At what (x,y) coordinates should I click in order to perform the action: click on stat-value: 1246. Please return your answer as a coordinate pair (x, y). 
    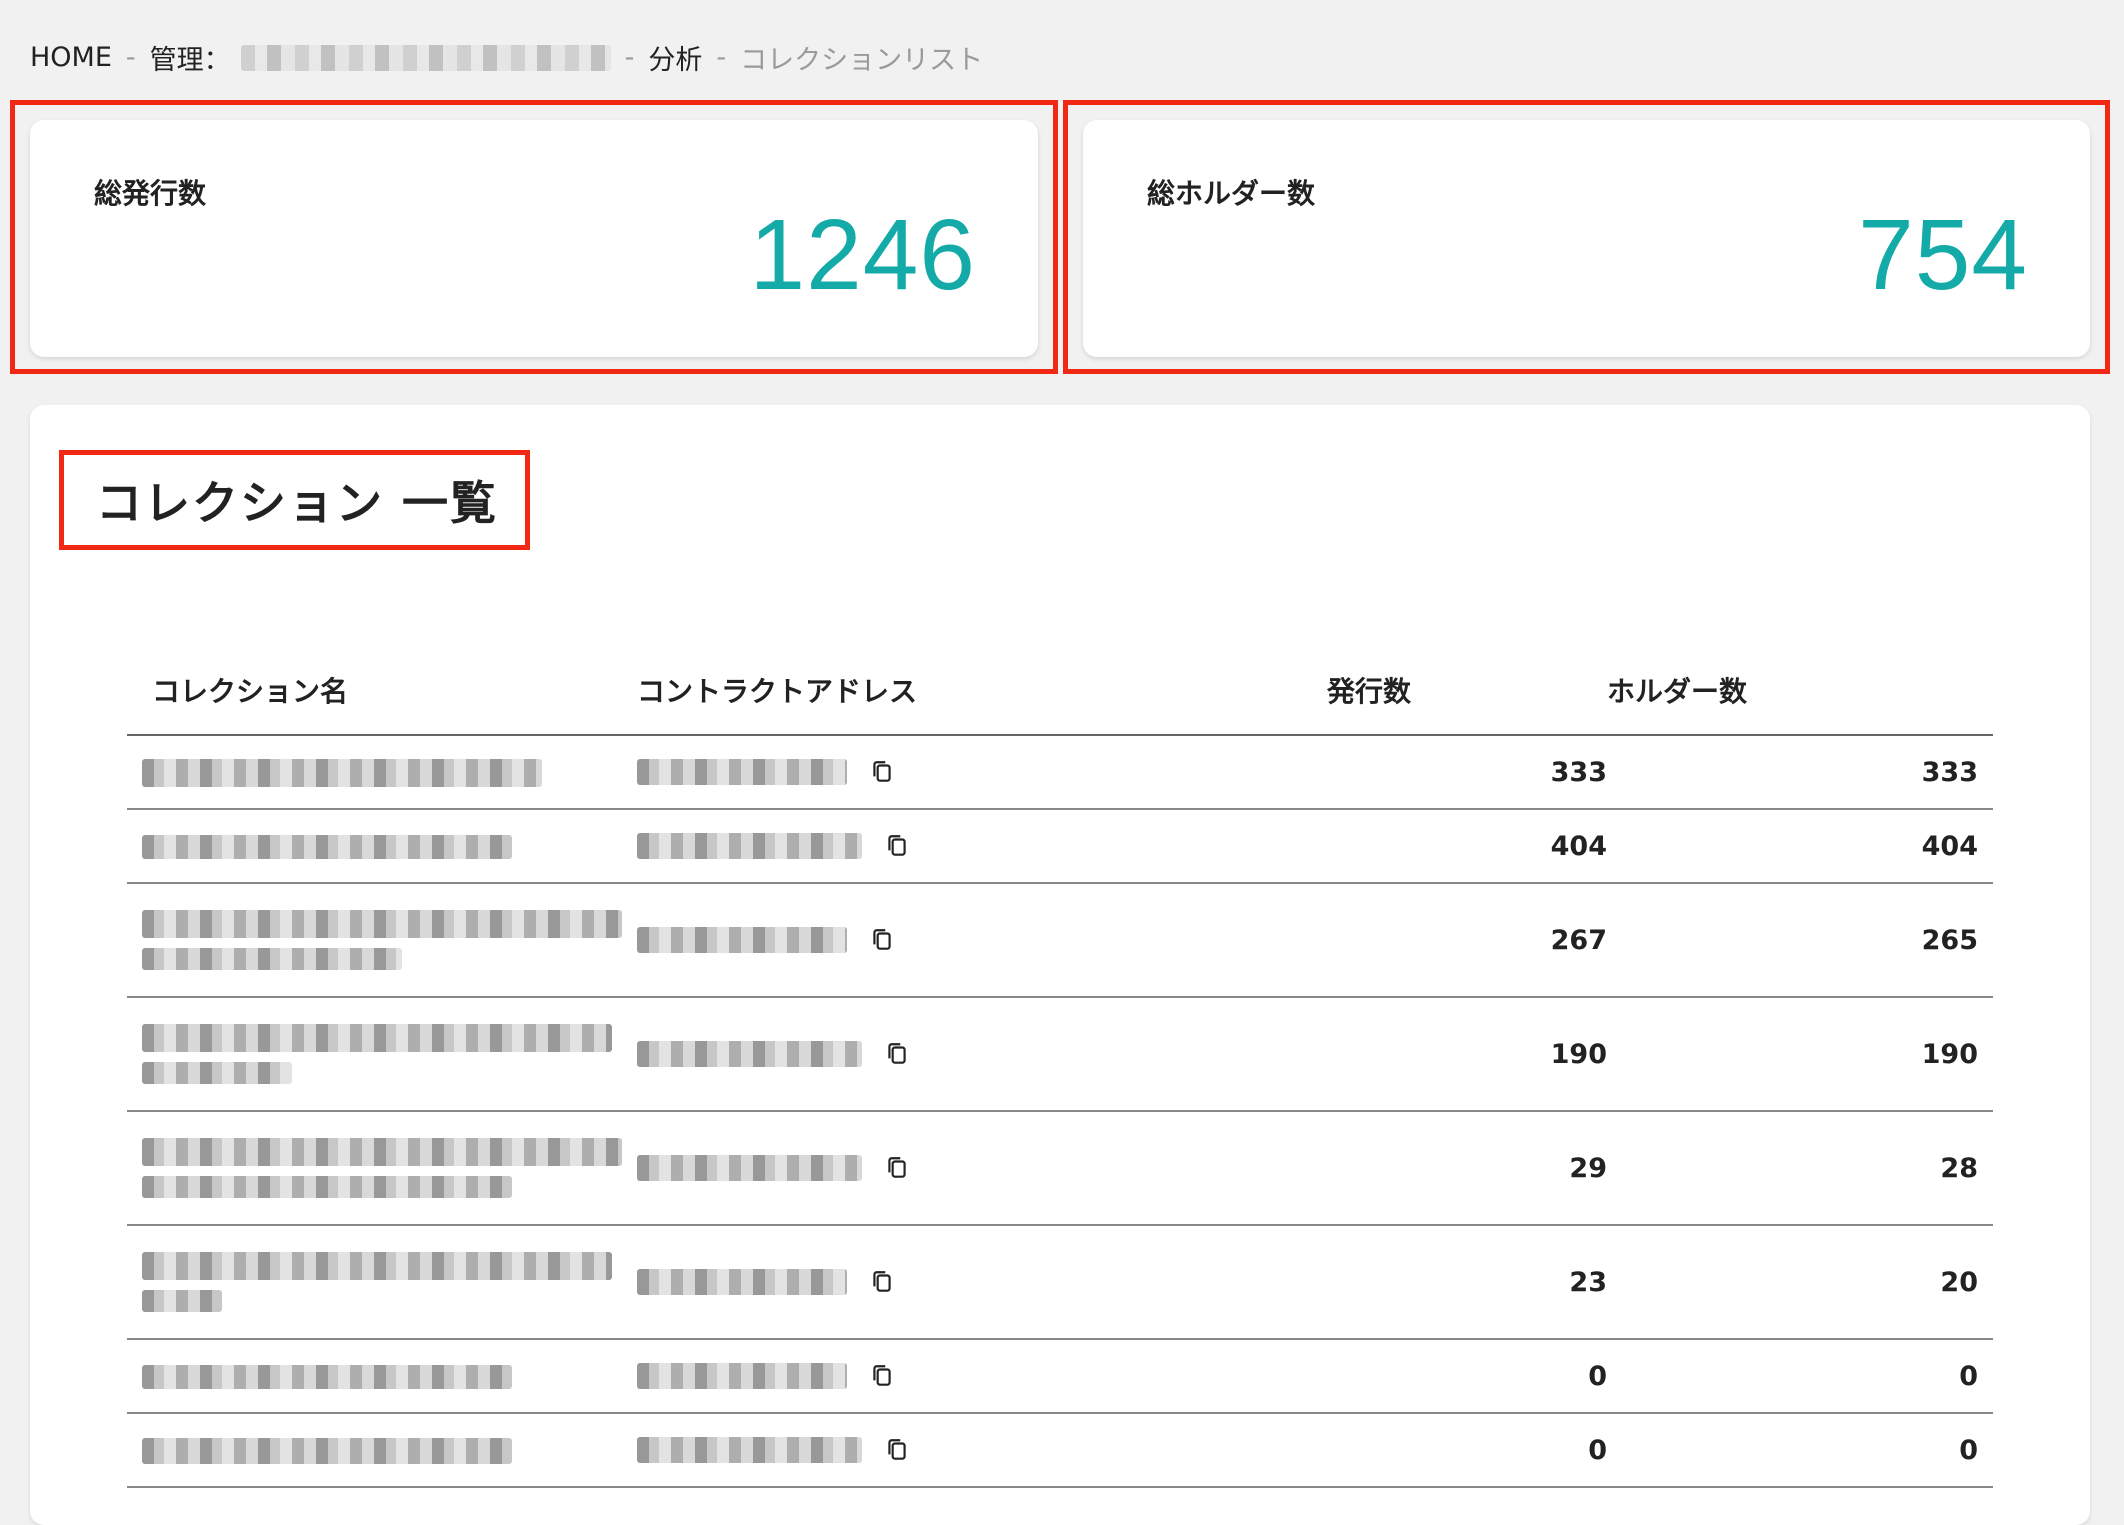
    Looking at the image, I should click on (862, 255).